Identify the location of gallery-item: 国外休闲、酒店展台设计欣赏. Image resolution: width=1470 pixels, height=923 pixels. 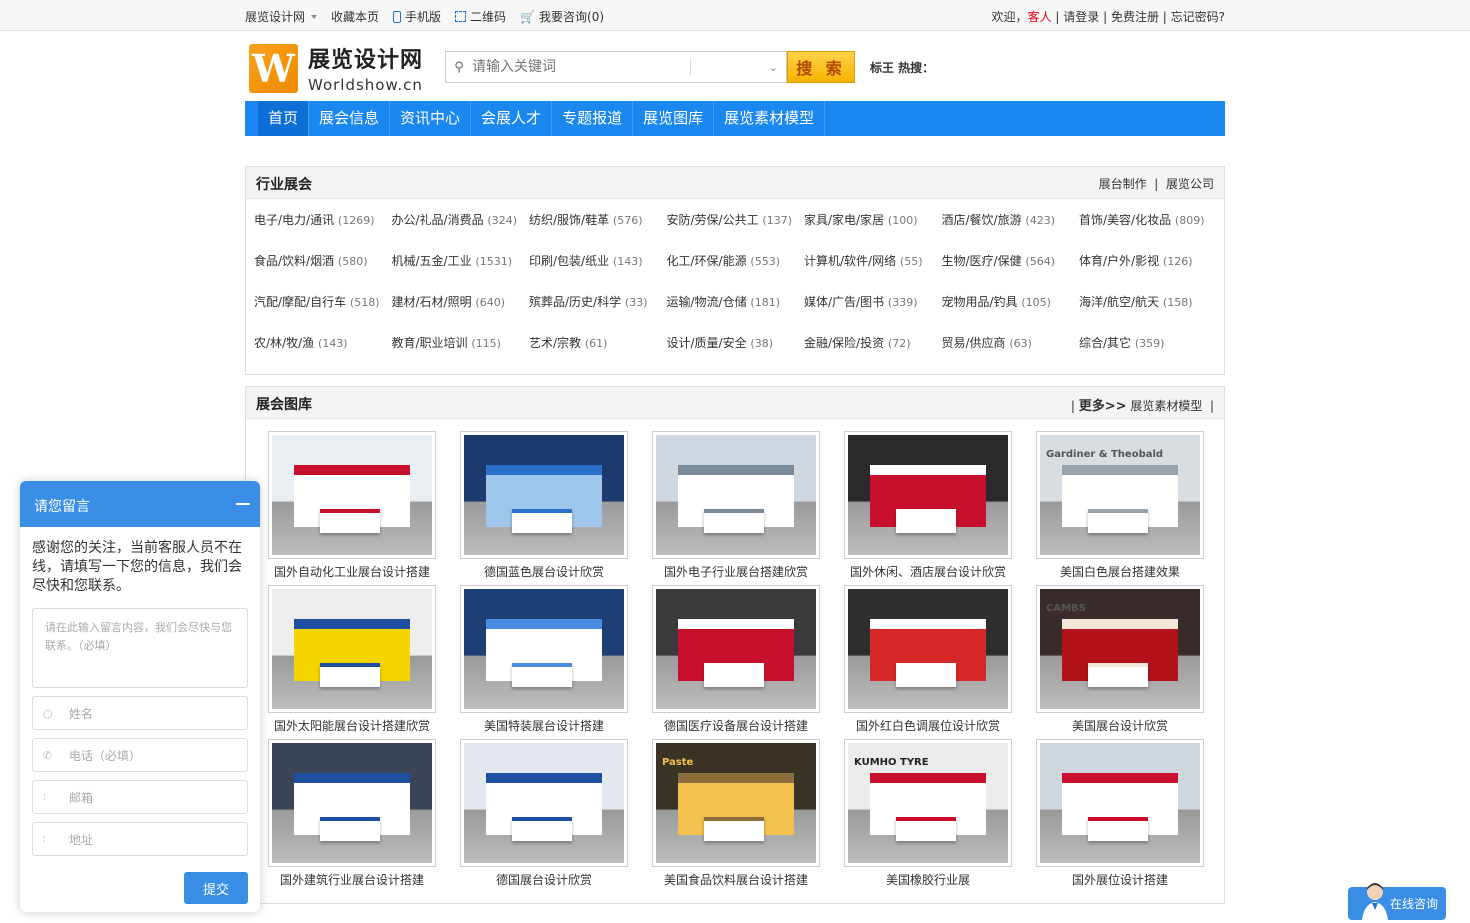
(928, 505).